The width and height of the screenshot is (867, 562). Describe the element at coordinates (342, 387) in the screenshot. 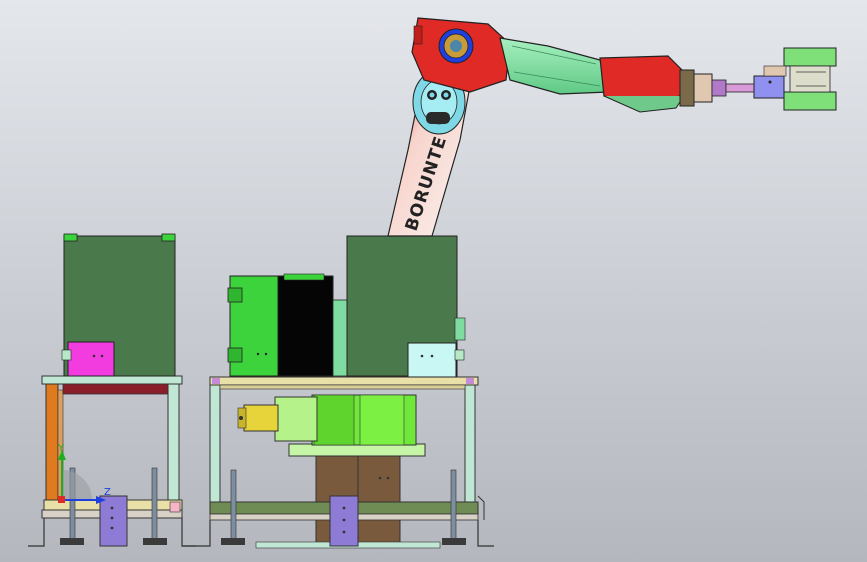

I see `right-station-table-sub` at that location.